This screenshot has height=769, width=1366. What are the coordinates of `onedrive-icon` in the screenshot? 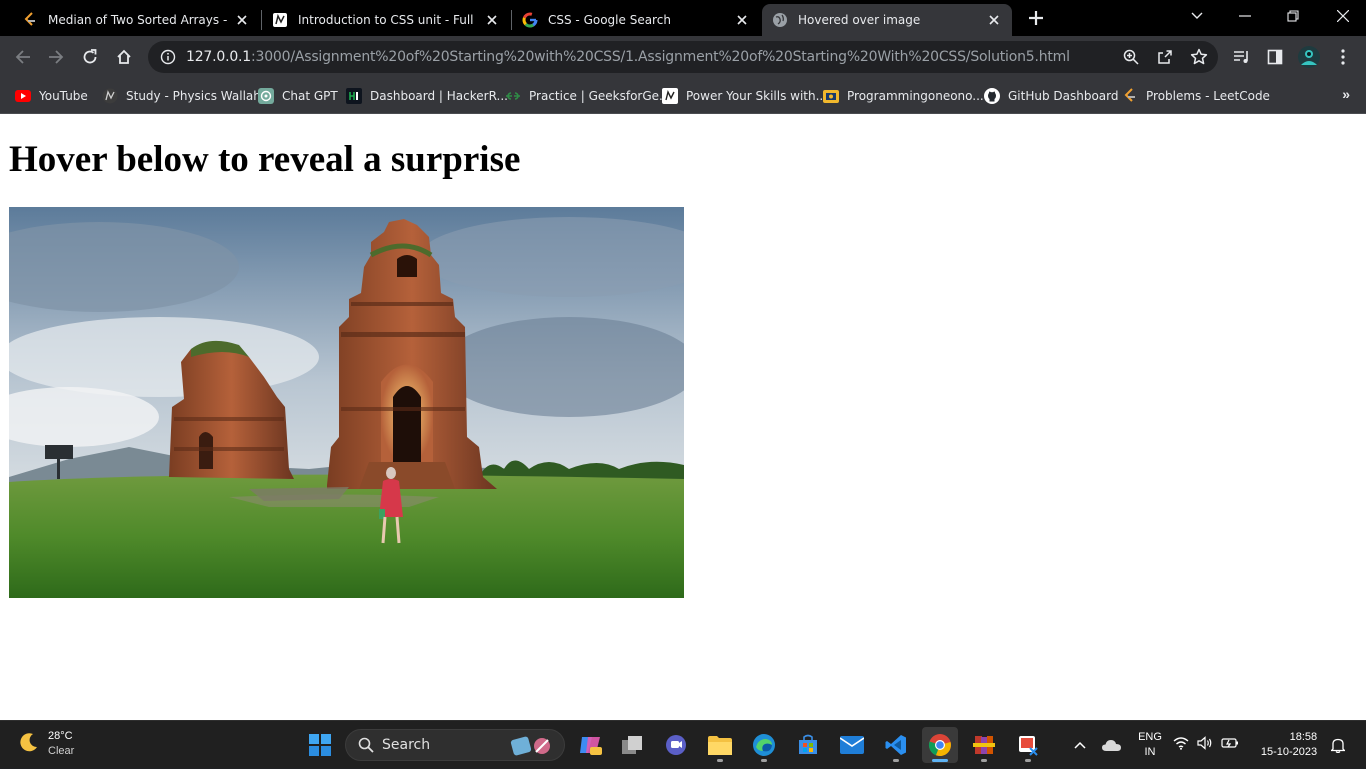 It's located at (1112, 745).